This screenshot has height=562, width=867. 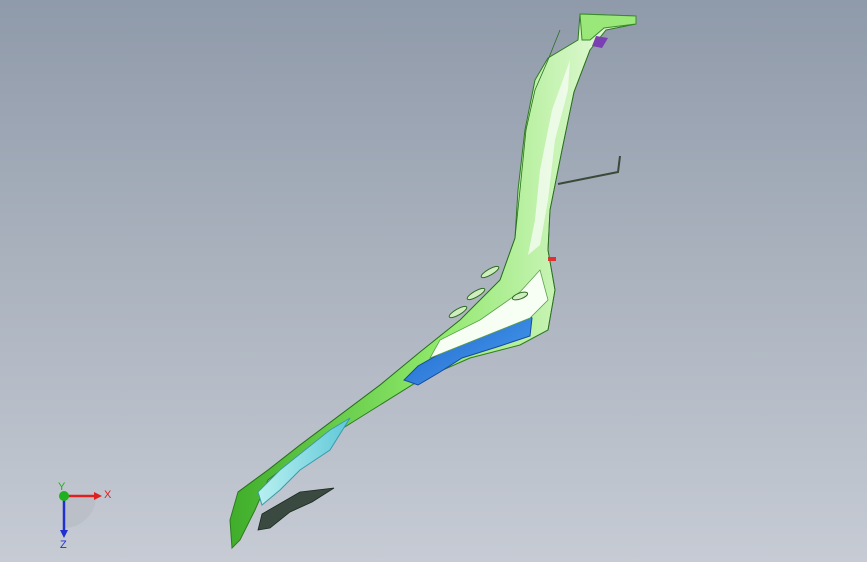 What do you see at coordinates (62, 487) in the screenshot?
I see `y-axis-label: Y` at bounding box center [62, 487].